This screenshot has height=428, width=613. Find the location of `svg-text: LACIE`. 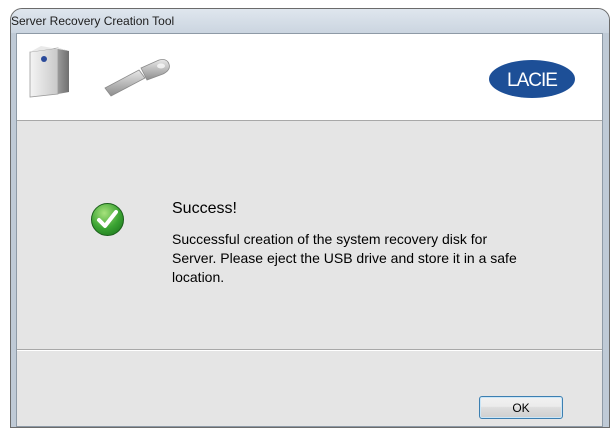

svg-text: LACIE is located at coordinates (532, 80).